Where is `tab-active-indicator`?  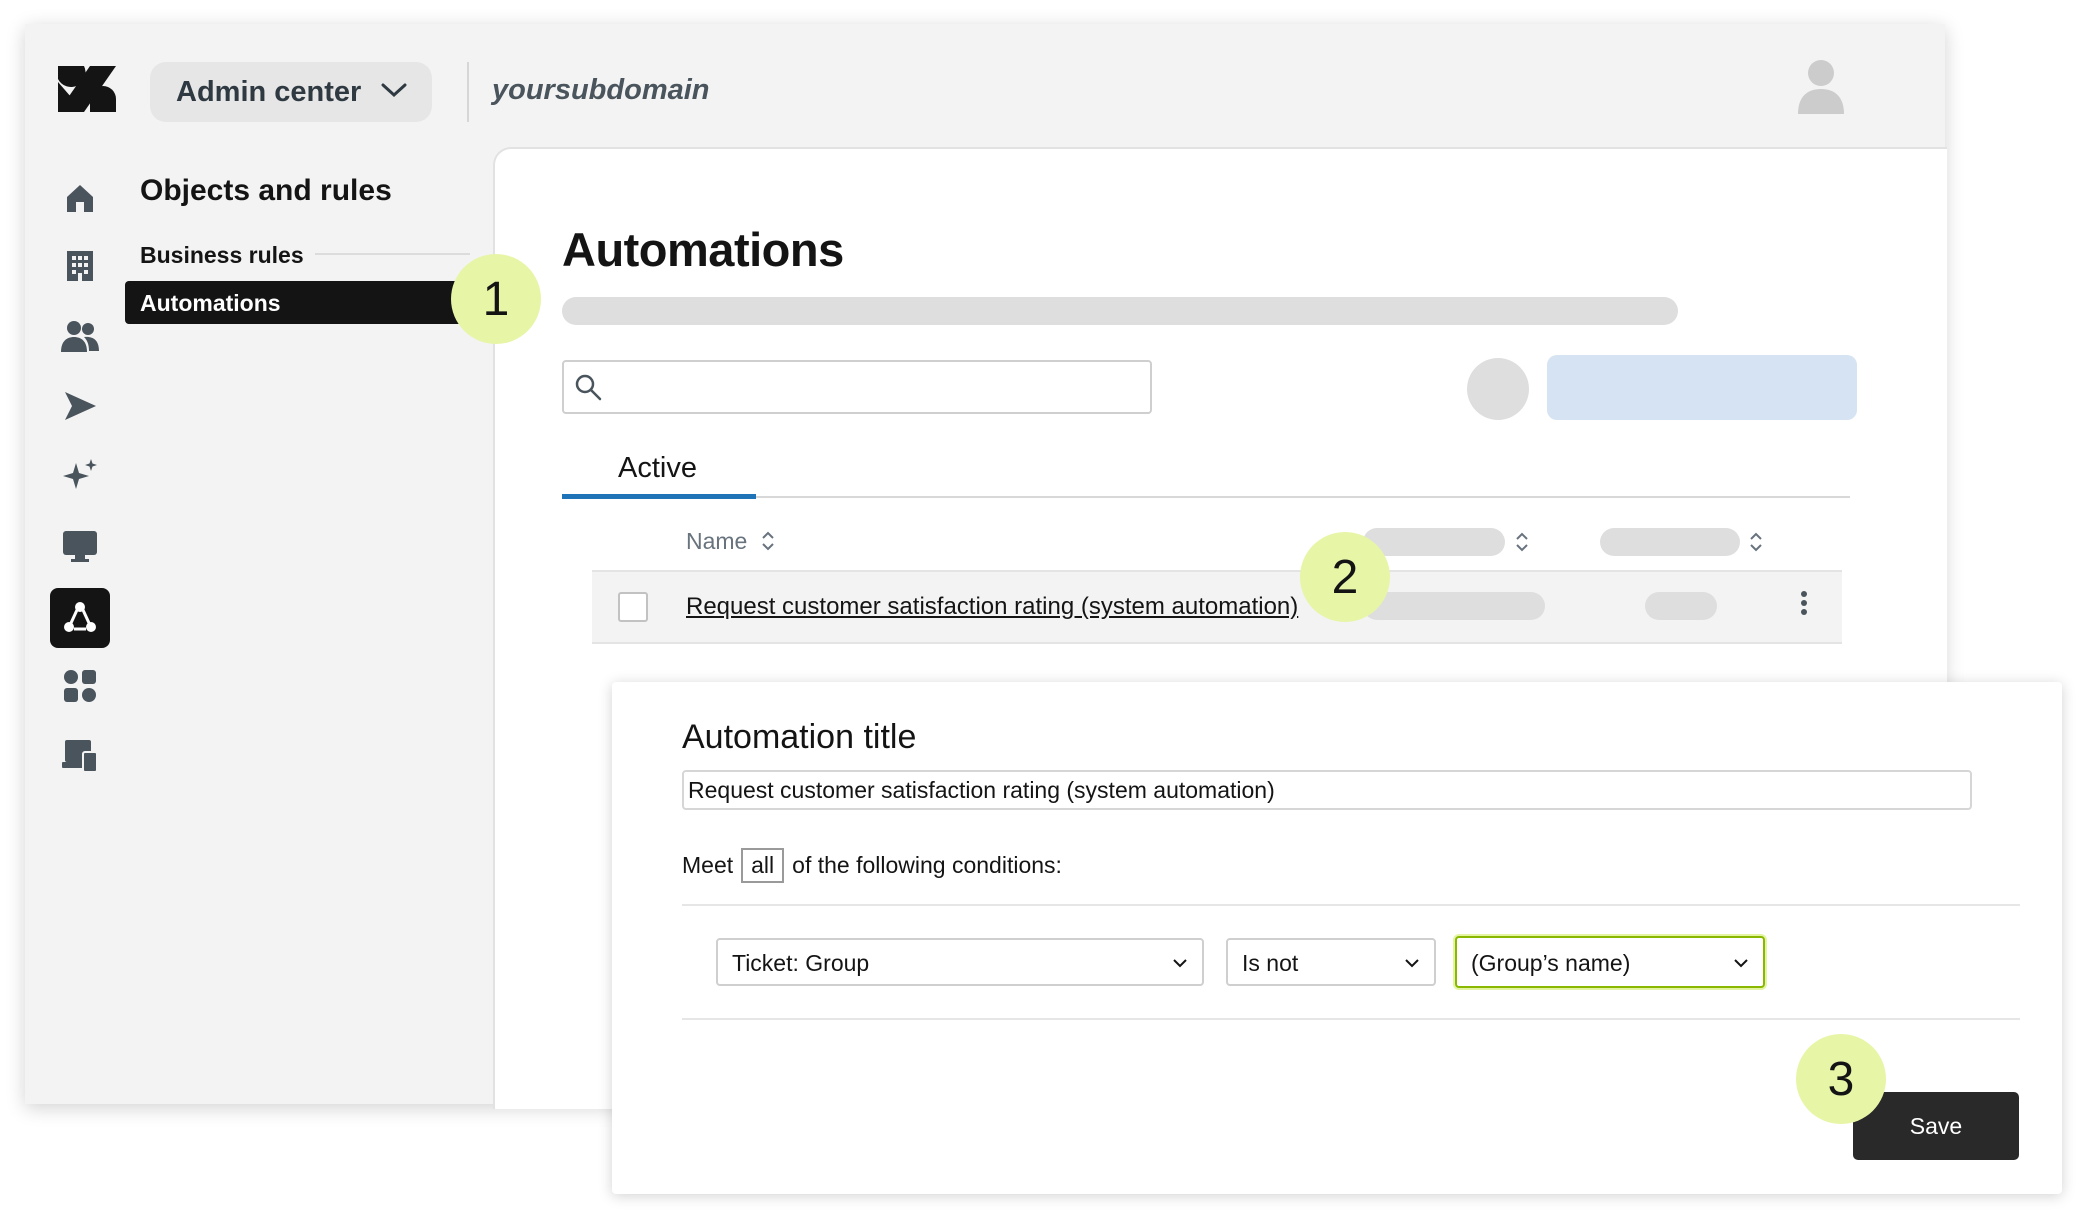 tab-active-indicator is located at coordinates (659, 496).